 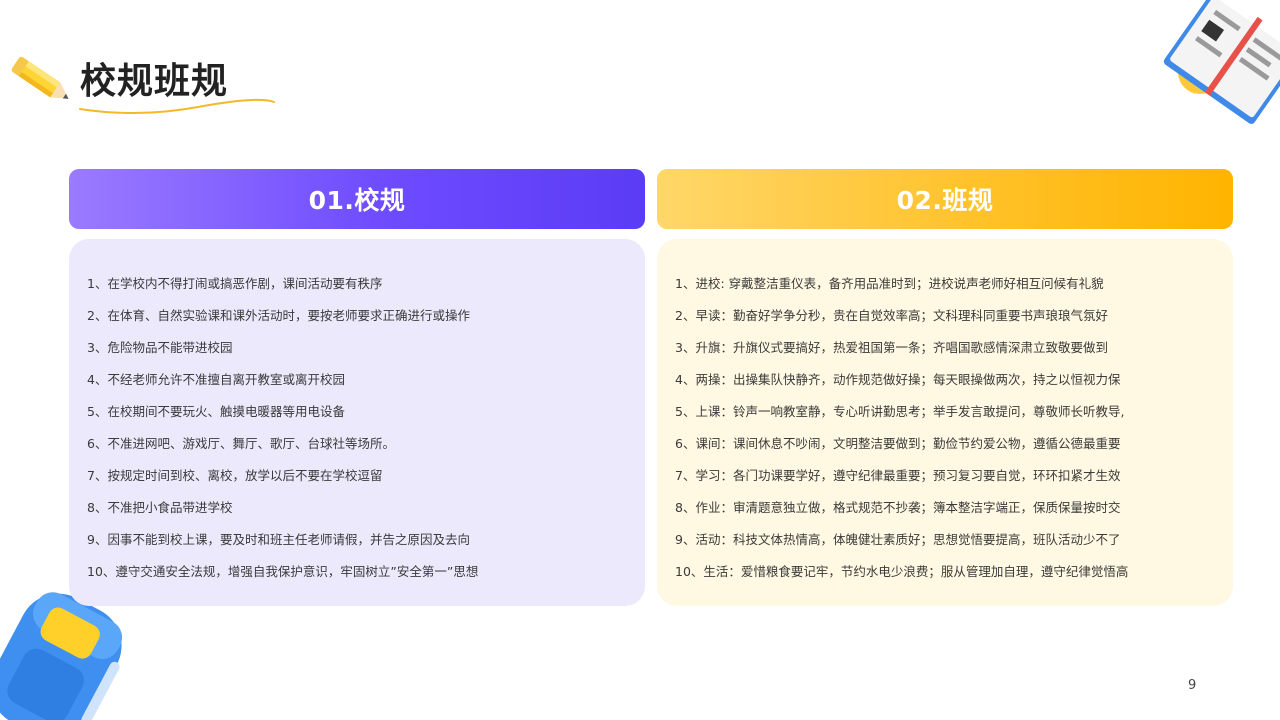 What do you see at coordinates (357, 199) in the screenshot?
I see `school-rules-header: 01.校规` at bounding box center [357, 199].